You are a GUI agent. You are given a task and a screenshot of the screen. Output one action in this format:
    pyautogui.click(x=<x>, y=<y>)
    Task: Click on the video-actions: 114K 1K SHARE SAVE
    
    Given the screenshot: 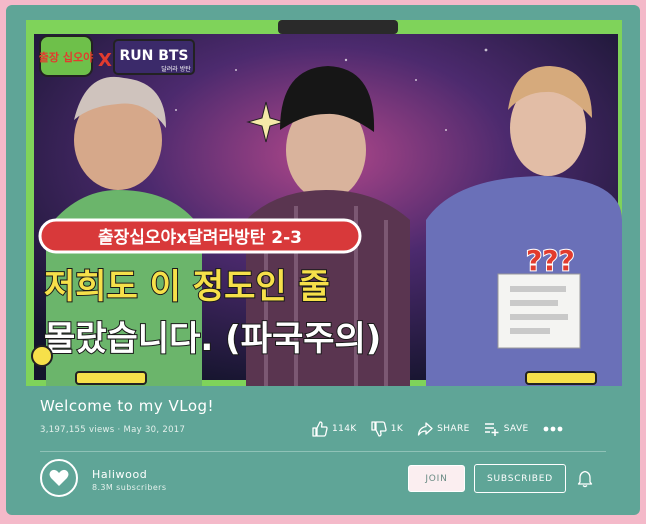 What is the action you would take?
    pyautogui.click(x=437, y=429)
    